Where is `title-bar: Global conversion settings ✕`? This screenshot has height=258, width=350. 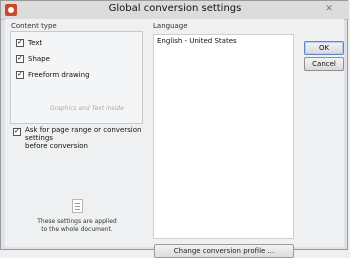
title-bar: Global conversion settings ✕ is located at coordinates (175, 10).